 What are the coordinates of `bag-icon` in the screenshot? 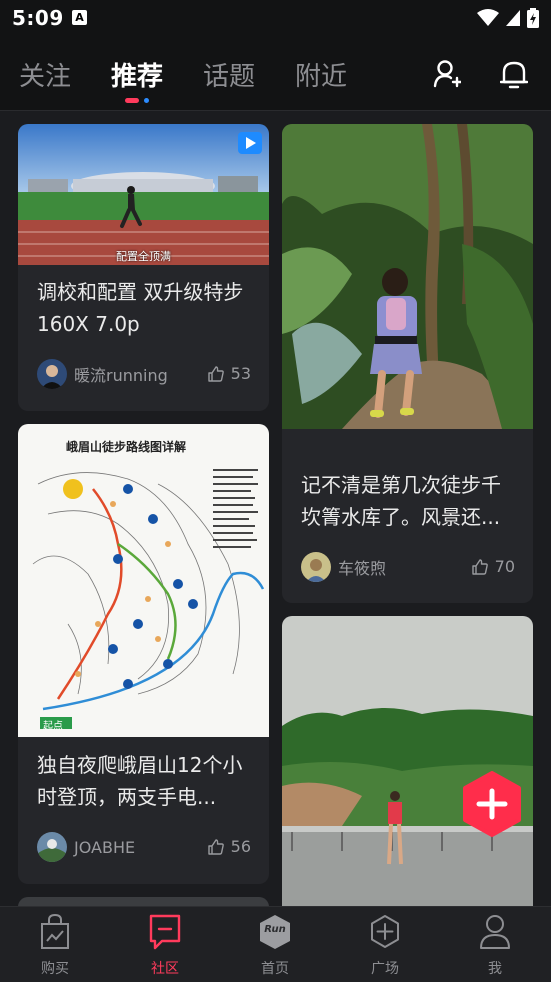 It's located at (55, 932).